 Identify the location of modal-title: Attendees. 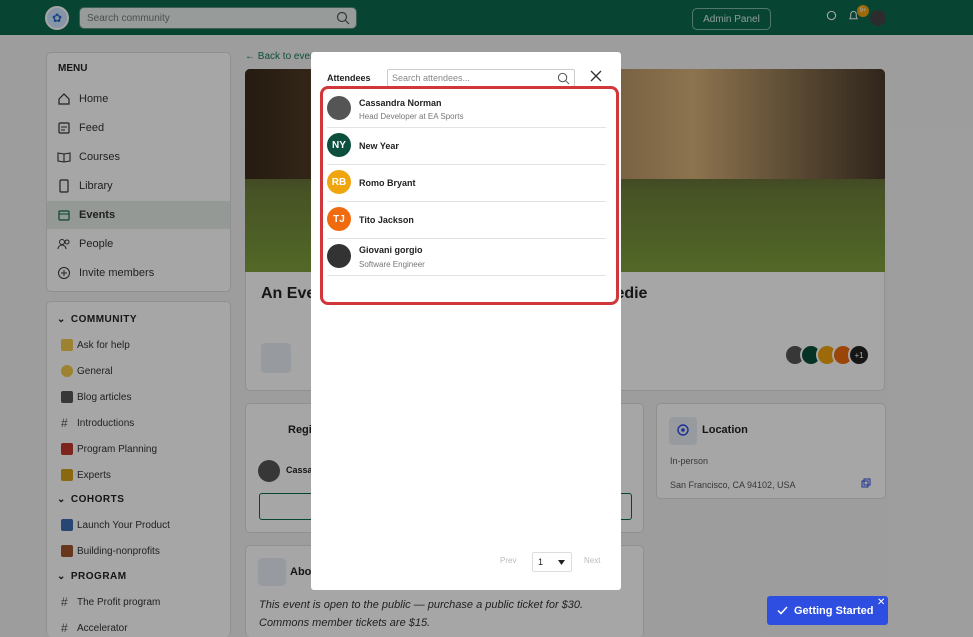
(349, 78).